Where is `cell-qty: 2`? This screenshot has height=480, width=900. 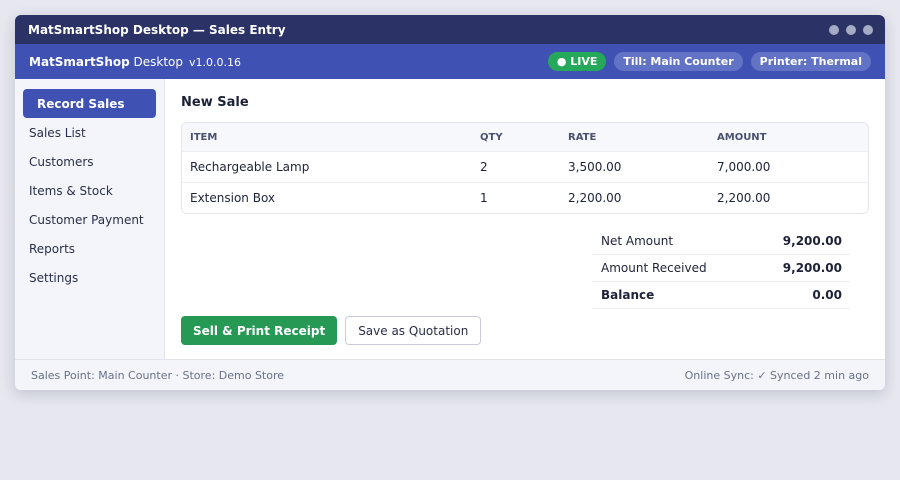 cell-qty: 2 is located at coordinates (484, 167).